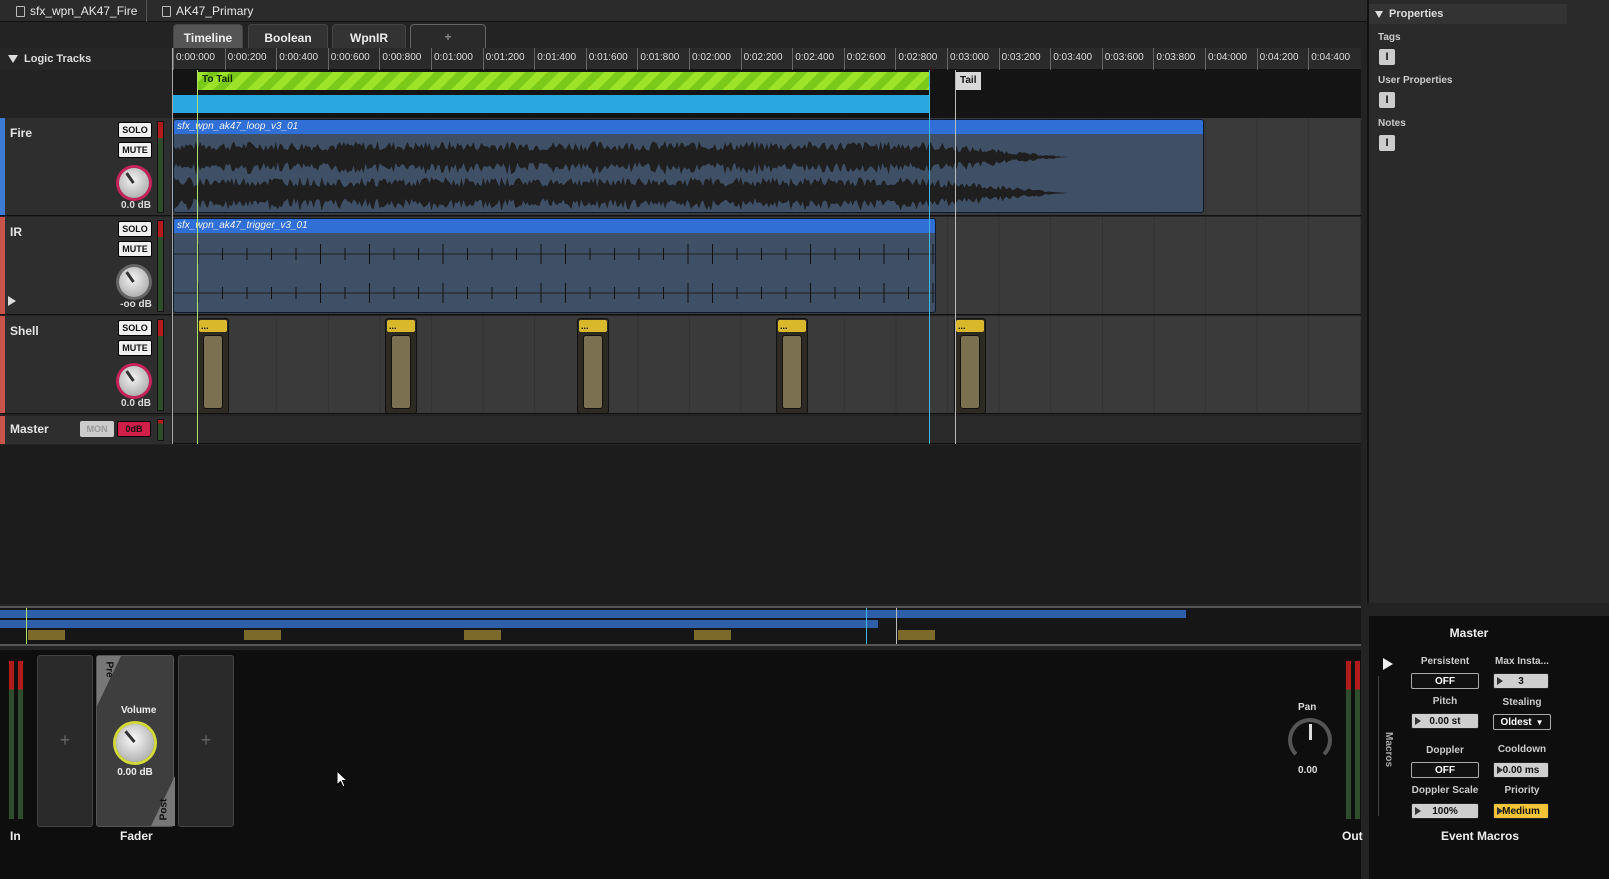 The height and width of the screenshot is (879, 1609). Describe the element at coordinates (85, 167) in the screenshot. I see `track-header-fire: Fire SOLO MUTE 0.0 dB` at that location.